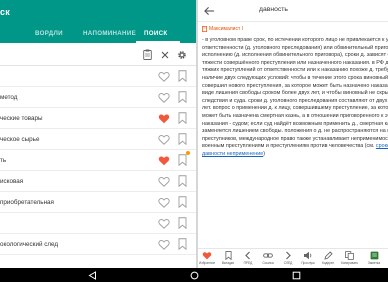 The height and width of the screenshot is (282, 388). I want to click on toolbar-label: Прослуш, so click(308, 263).